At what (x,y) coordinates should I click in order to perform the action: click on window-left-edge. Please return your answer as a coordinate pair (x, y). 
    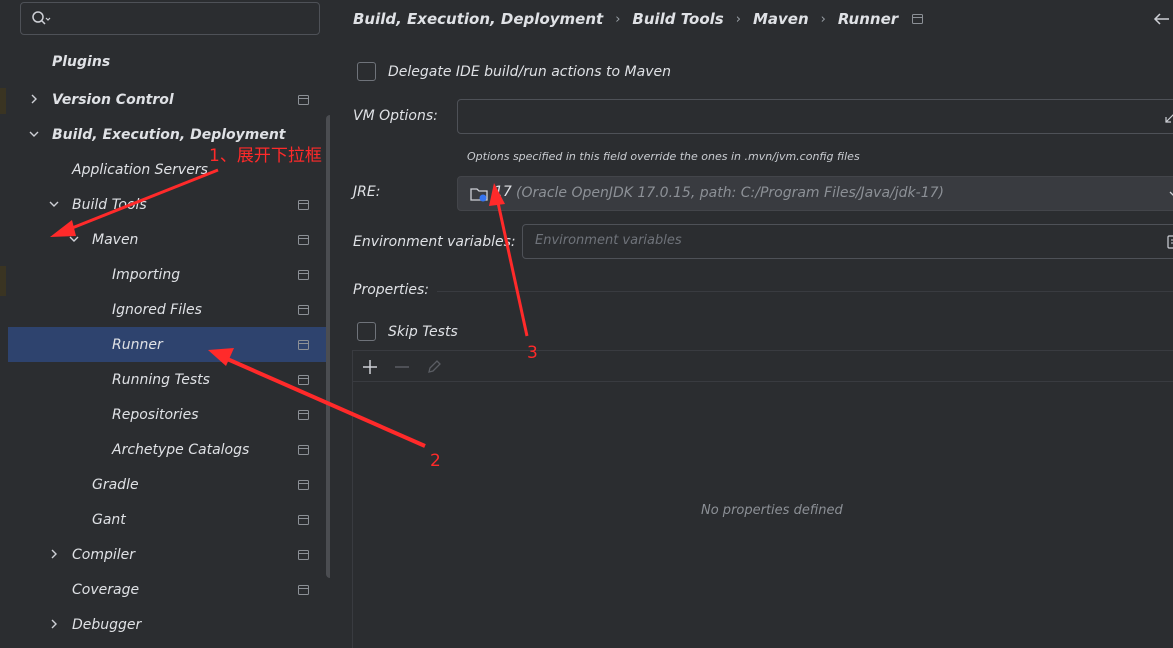
    Looking at the image, I should click on (4, 324).